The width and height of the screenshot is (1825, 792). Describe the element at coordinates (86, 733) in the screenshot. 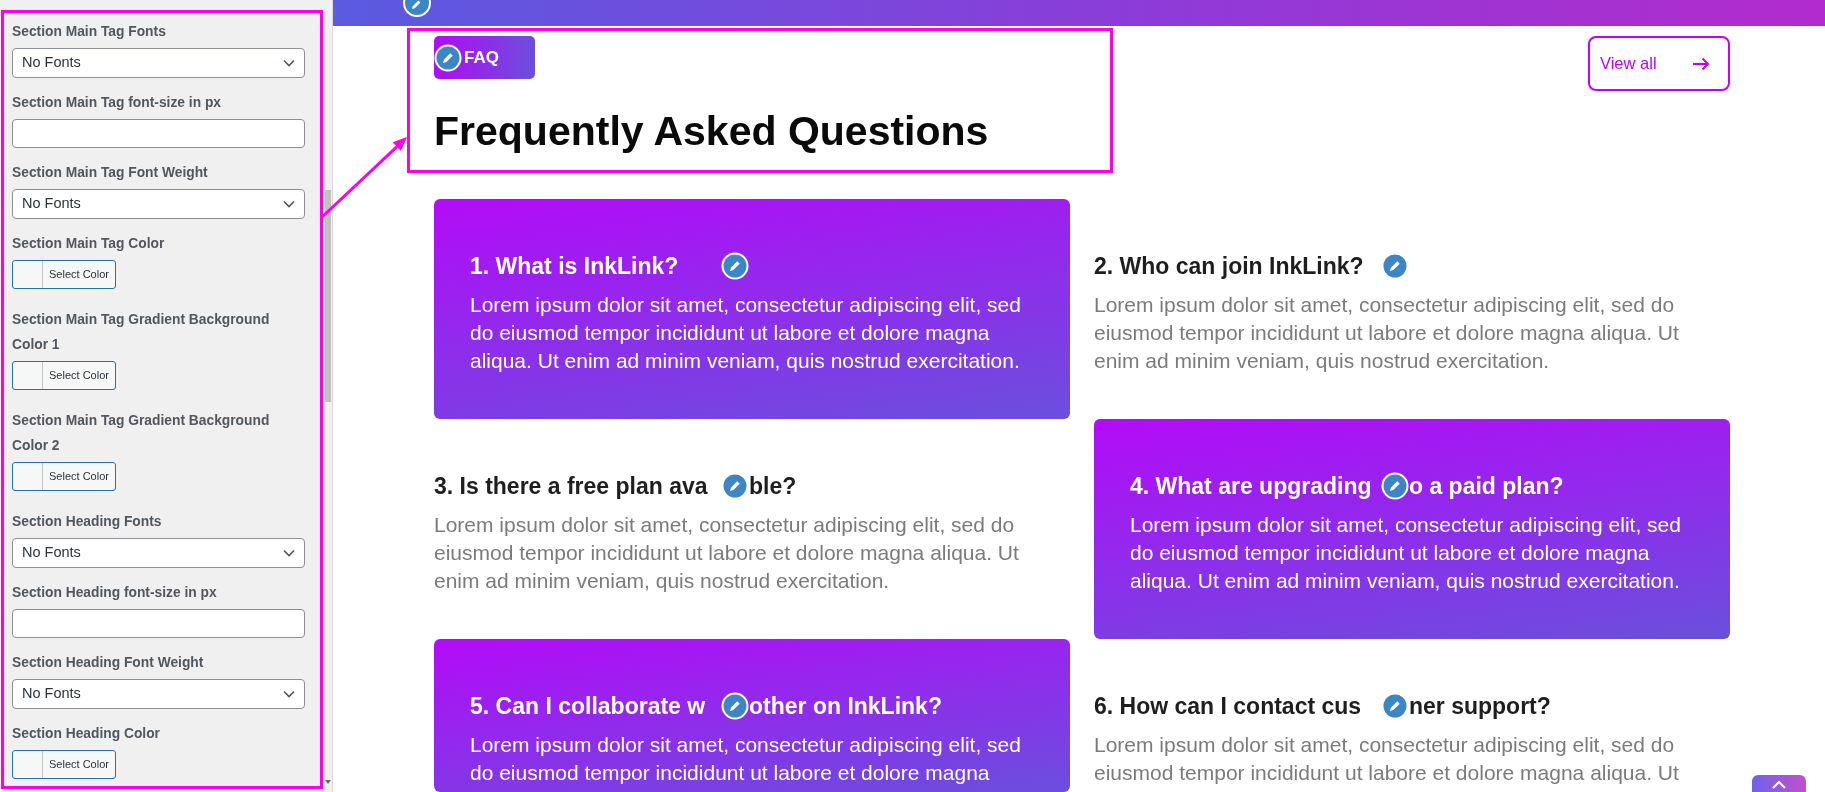

I see `field-label: Section Heading Color` at that location.